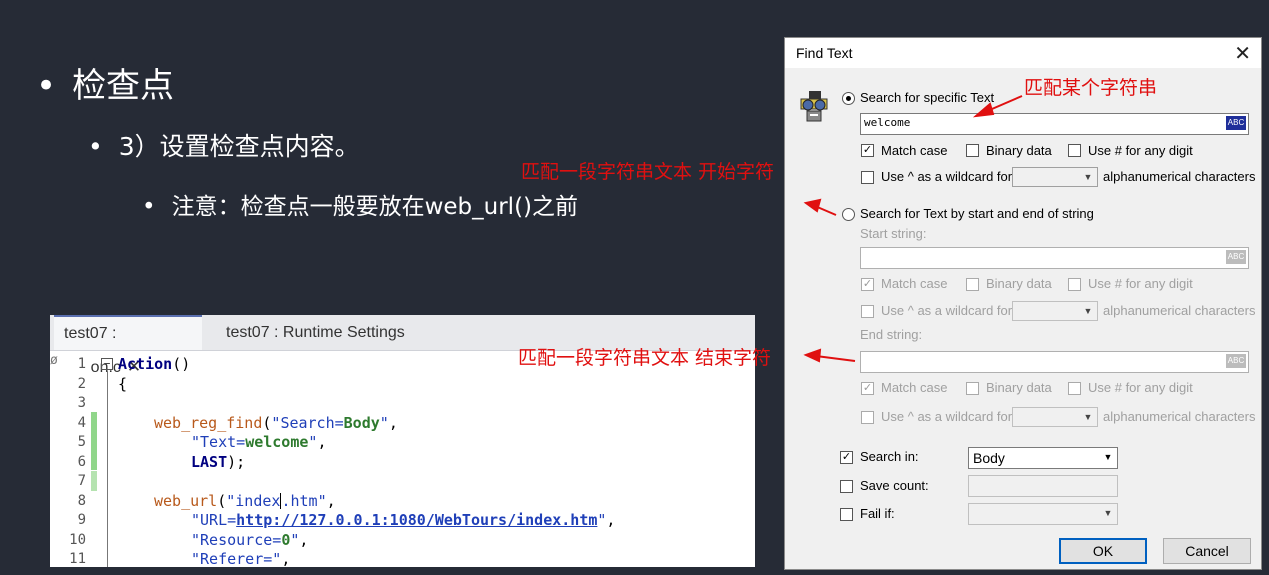  What do you see at coordinates (812, 205) in the screenshot?
I see `arrow-to-start-head` at bounding box center [812, 205].